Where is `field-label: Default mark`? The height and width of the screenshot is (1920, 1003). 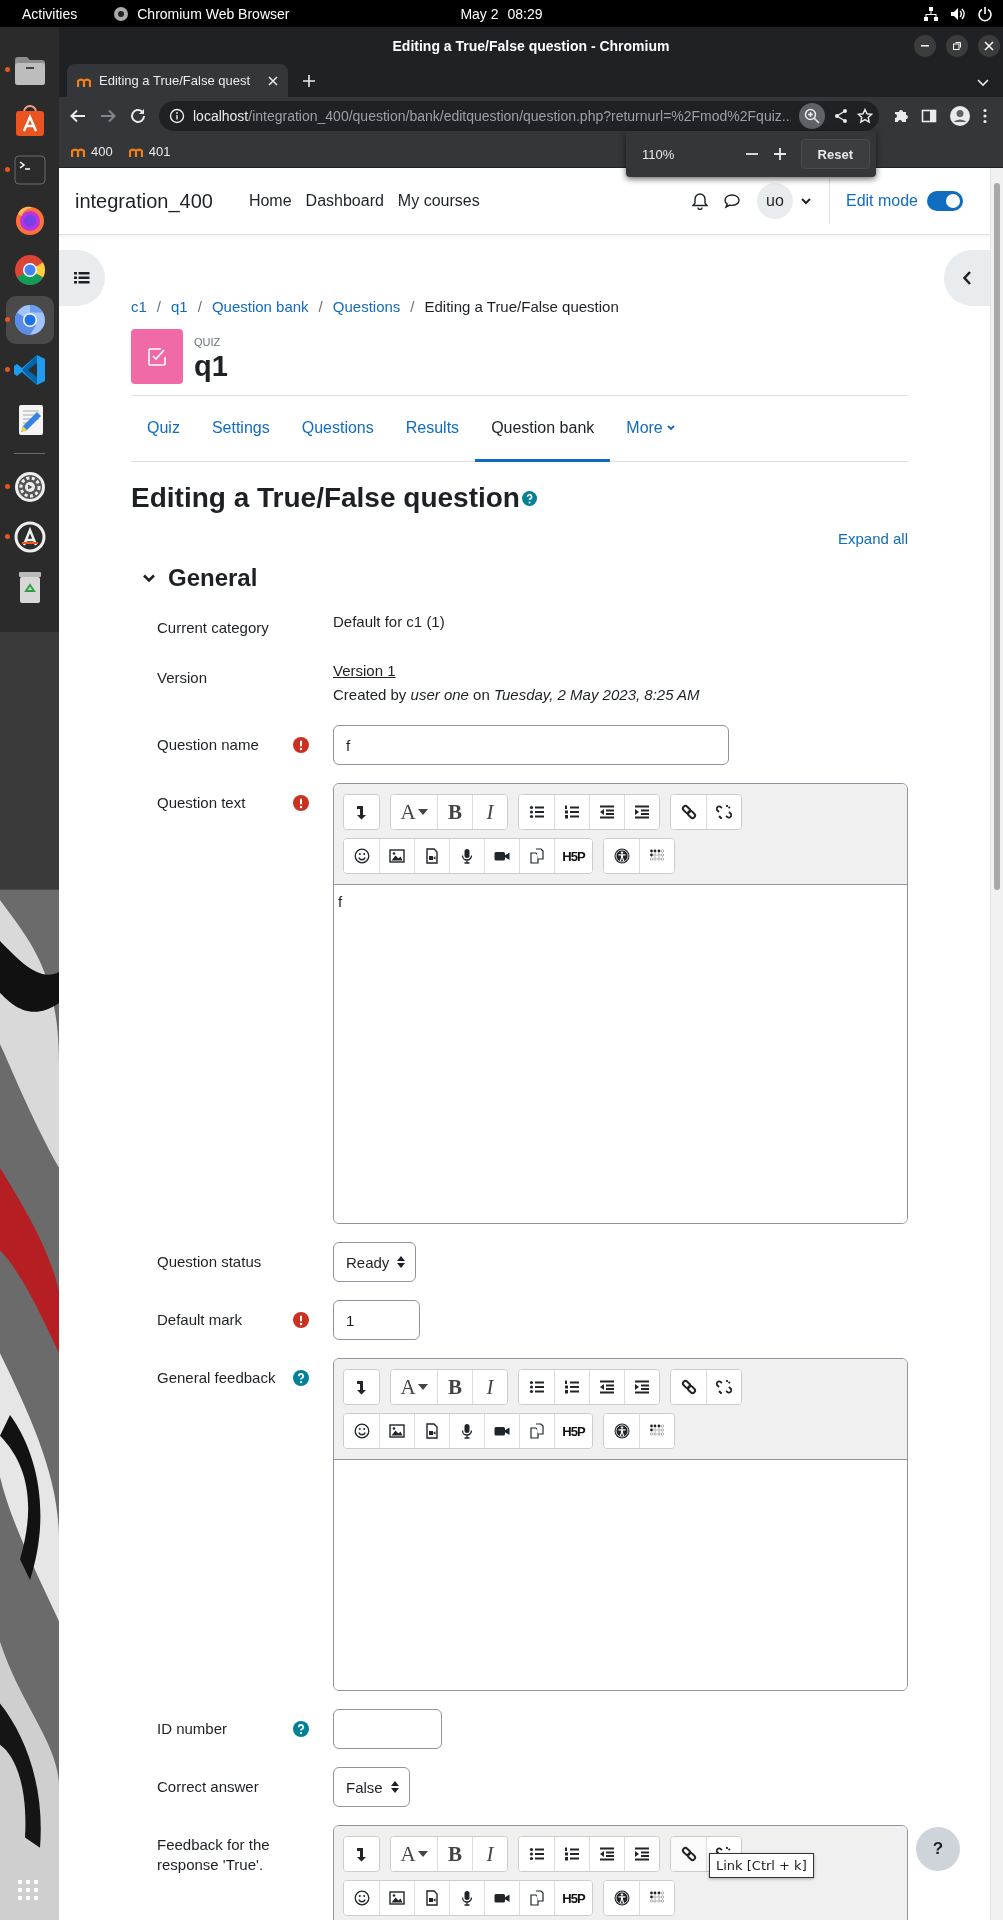 field-label: Default mark is located at coordinates (200, 1319).